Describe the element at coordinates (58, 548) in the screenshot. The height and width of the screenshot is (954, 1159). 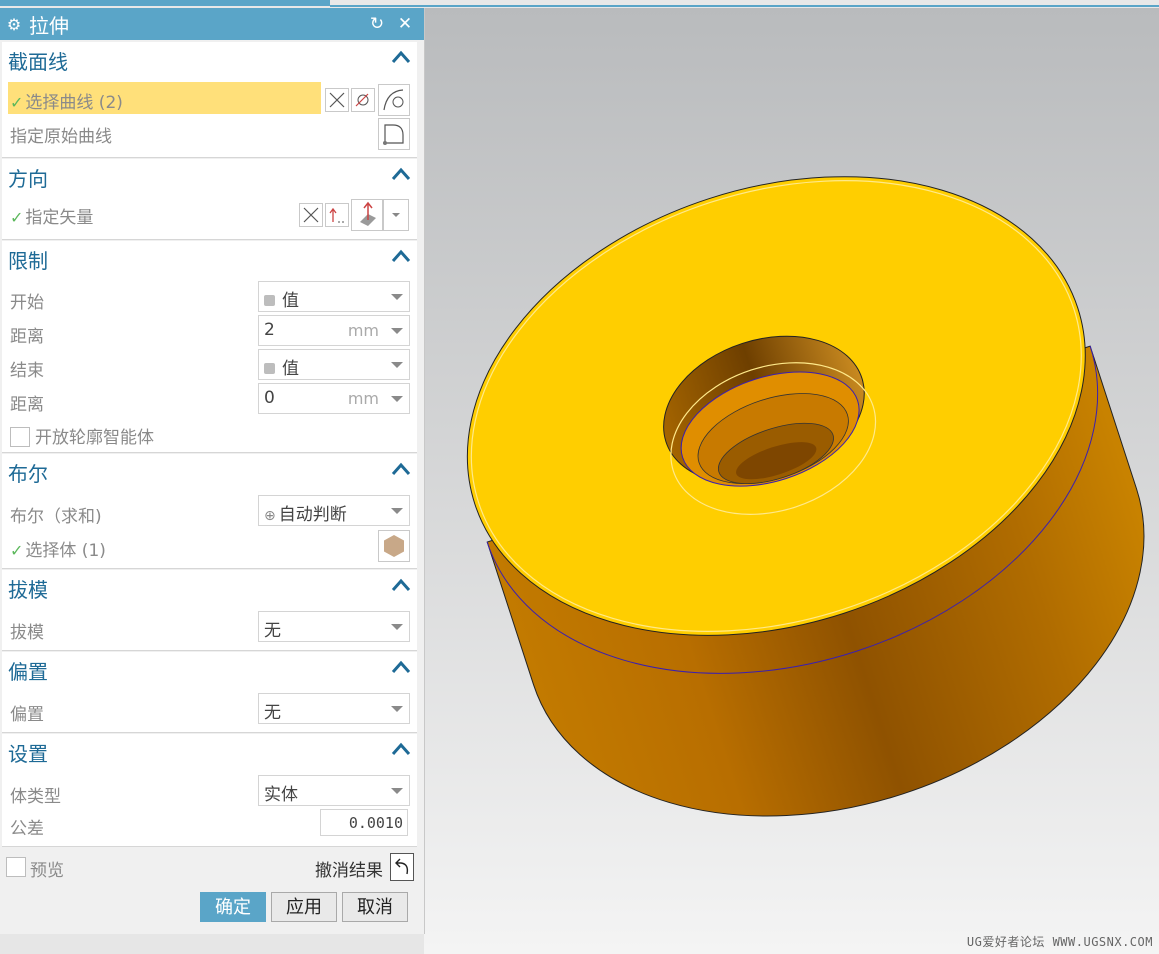
I see `select-body-label: ✓ 选择体 (1)` at that location.